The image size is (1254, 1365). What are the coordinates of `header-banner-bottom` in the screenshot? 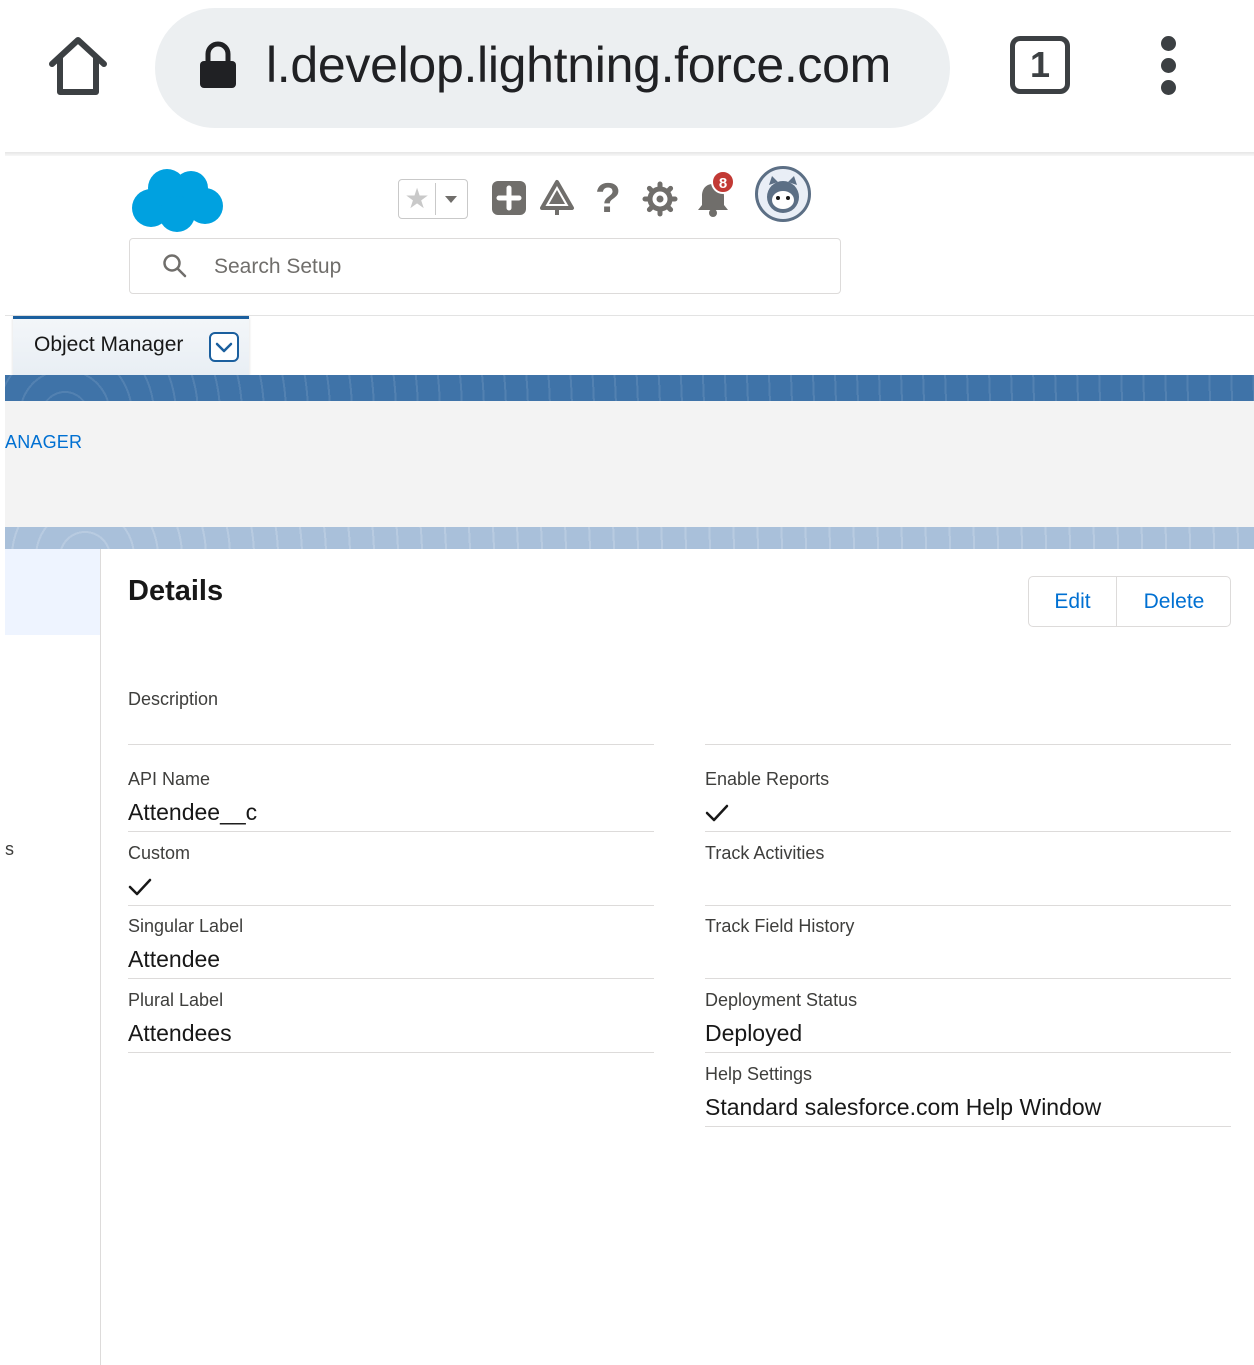 It's located at (629, 538).